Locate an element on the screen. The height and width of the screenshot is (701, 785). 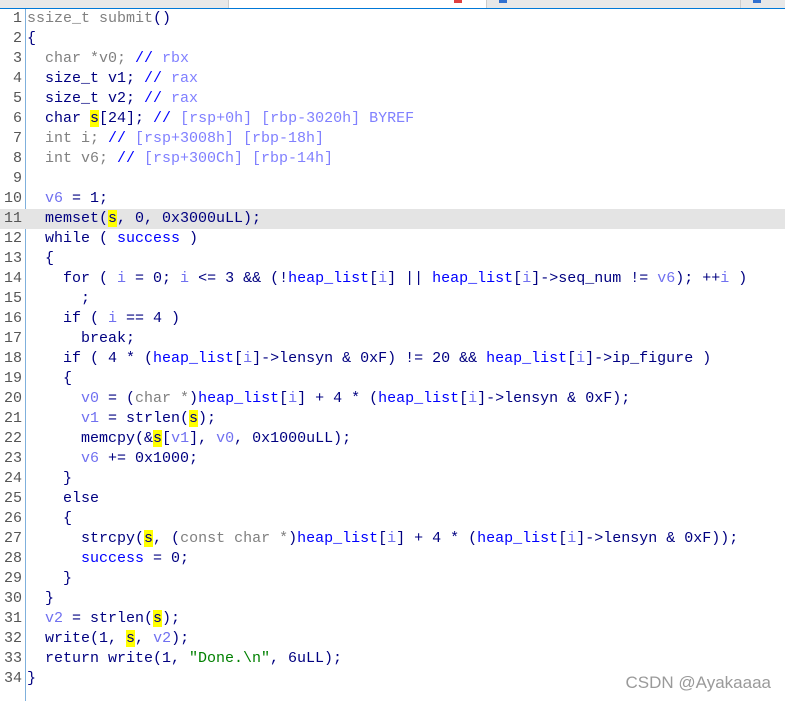
token-d: if ( 4 * ( is located at coordinates (90, 358).